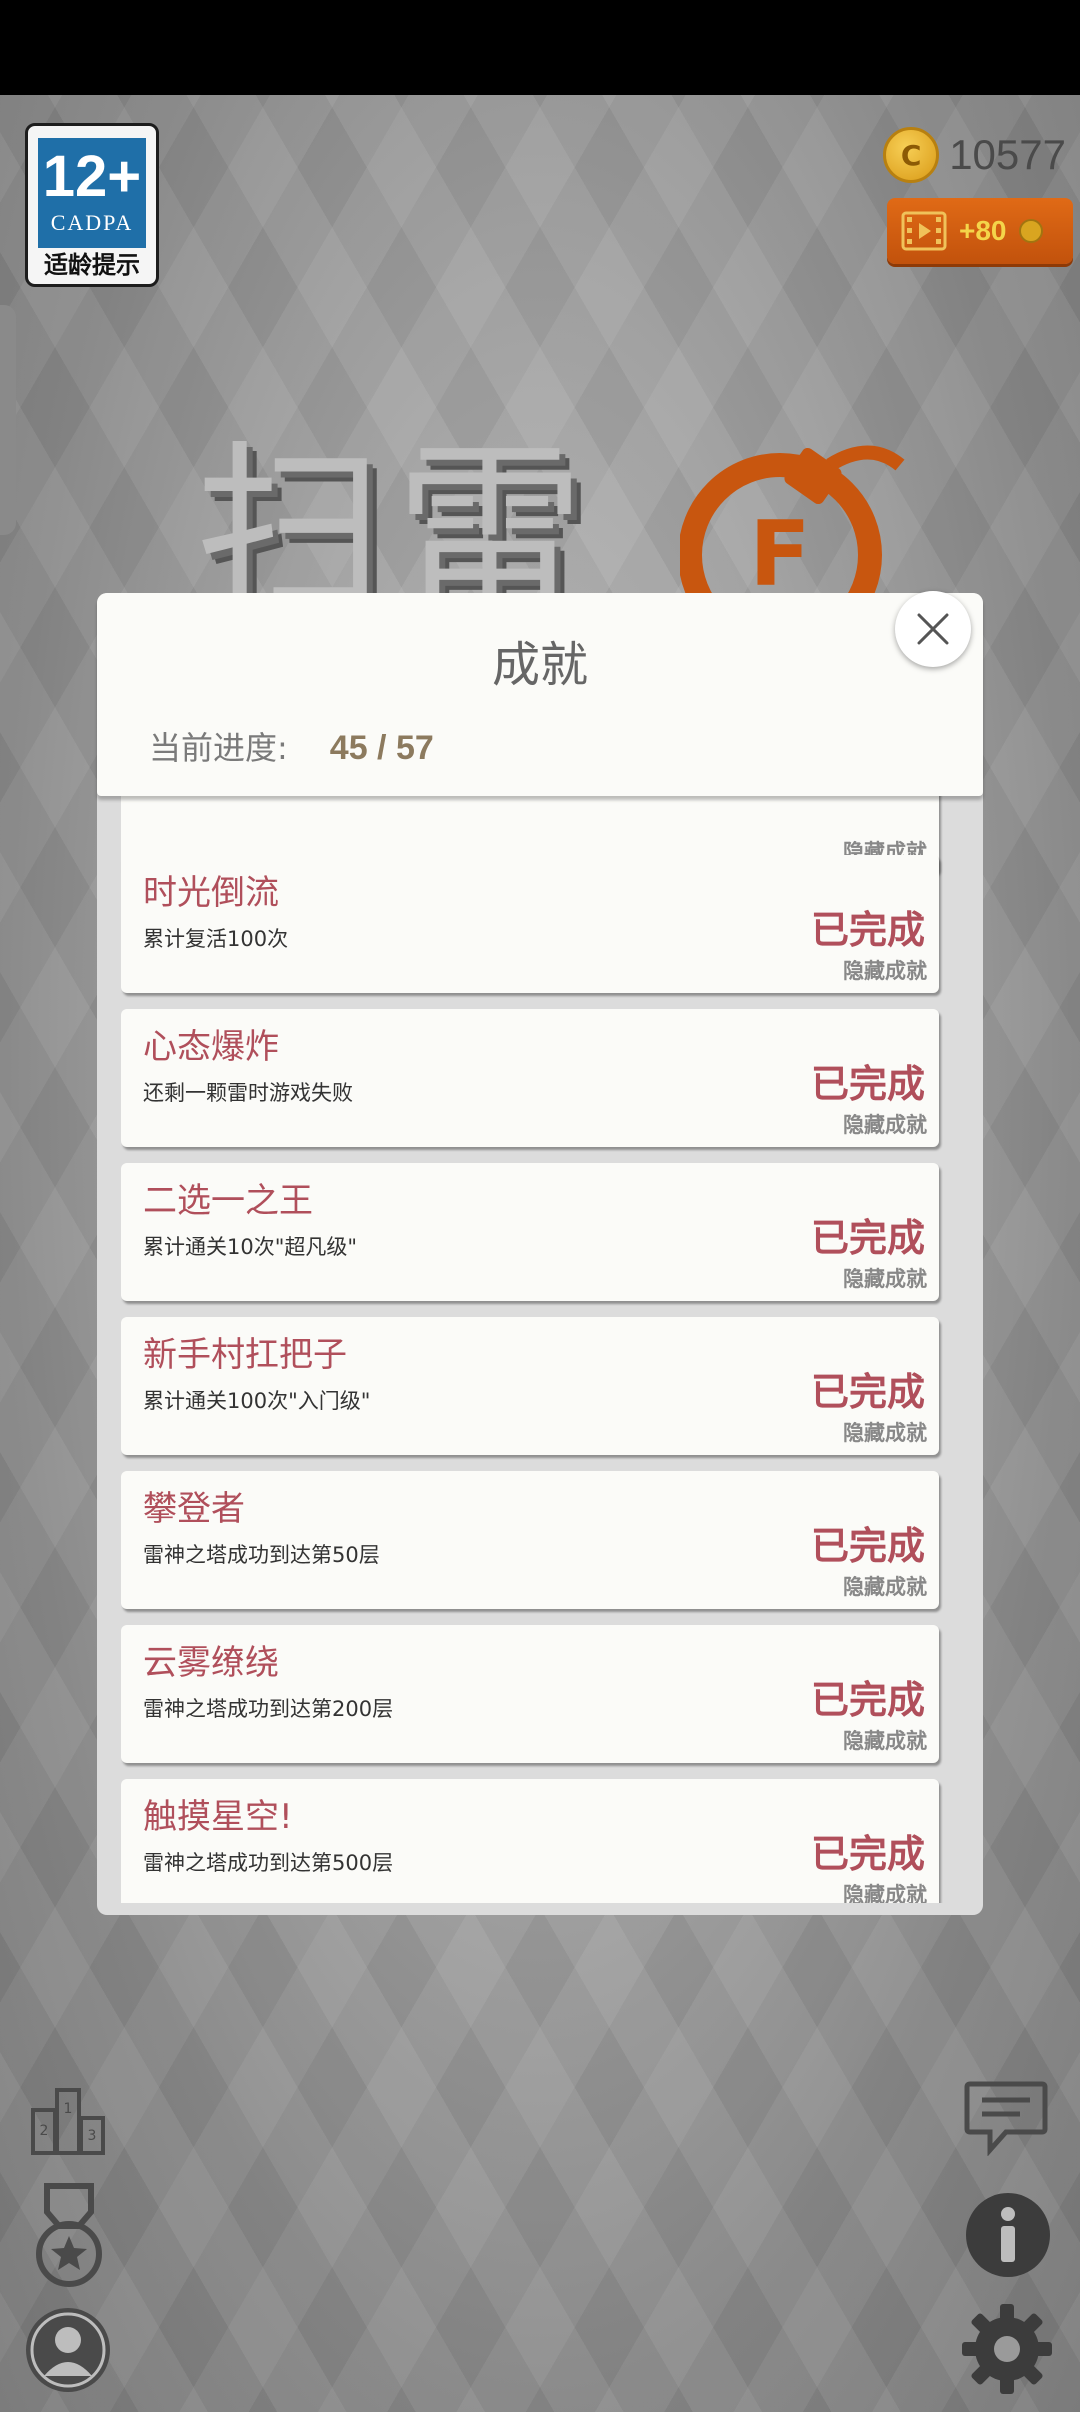 The width and height of the screenshot is (1080, 2412). What do you see at coordinates (911, 155) in the screenshot?
I see `coin-icon: C` at bounding box center [911, 155].